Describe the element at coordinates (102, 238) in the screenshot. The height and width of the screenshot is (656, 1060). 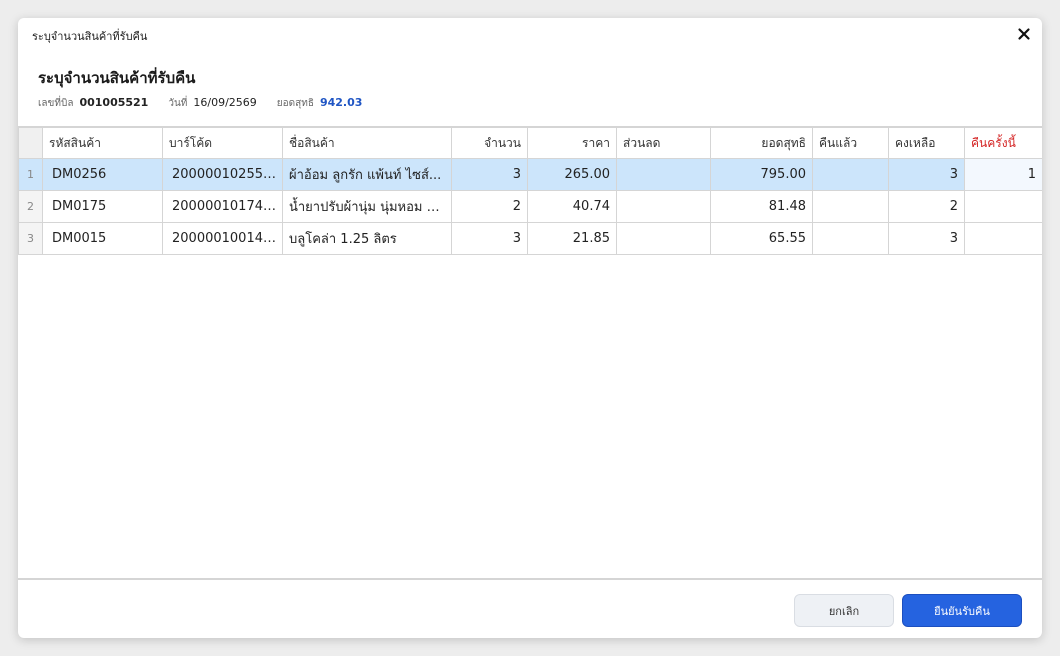
I see `cell-code: DM0015` at that location.